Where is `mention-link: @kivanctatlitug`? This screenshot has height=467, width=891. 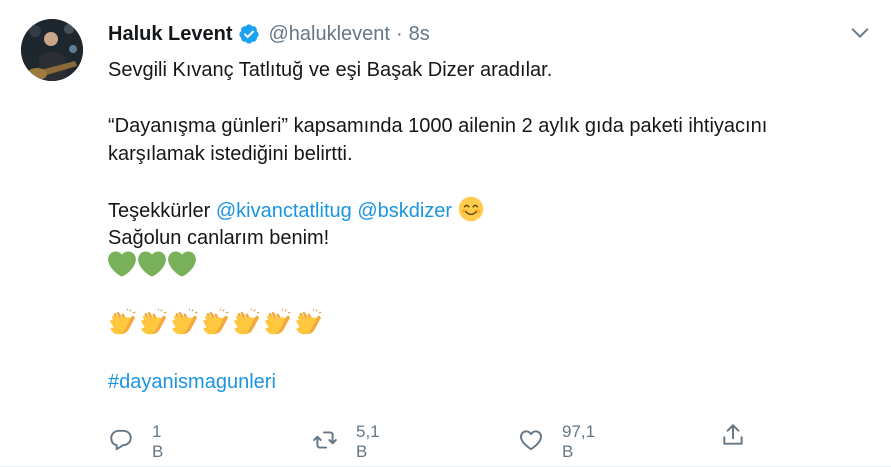
mention-link: @kivanctatlitug is located at coordinates (284, 211).